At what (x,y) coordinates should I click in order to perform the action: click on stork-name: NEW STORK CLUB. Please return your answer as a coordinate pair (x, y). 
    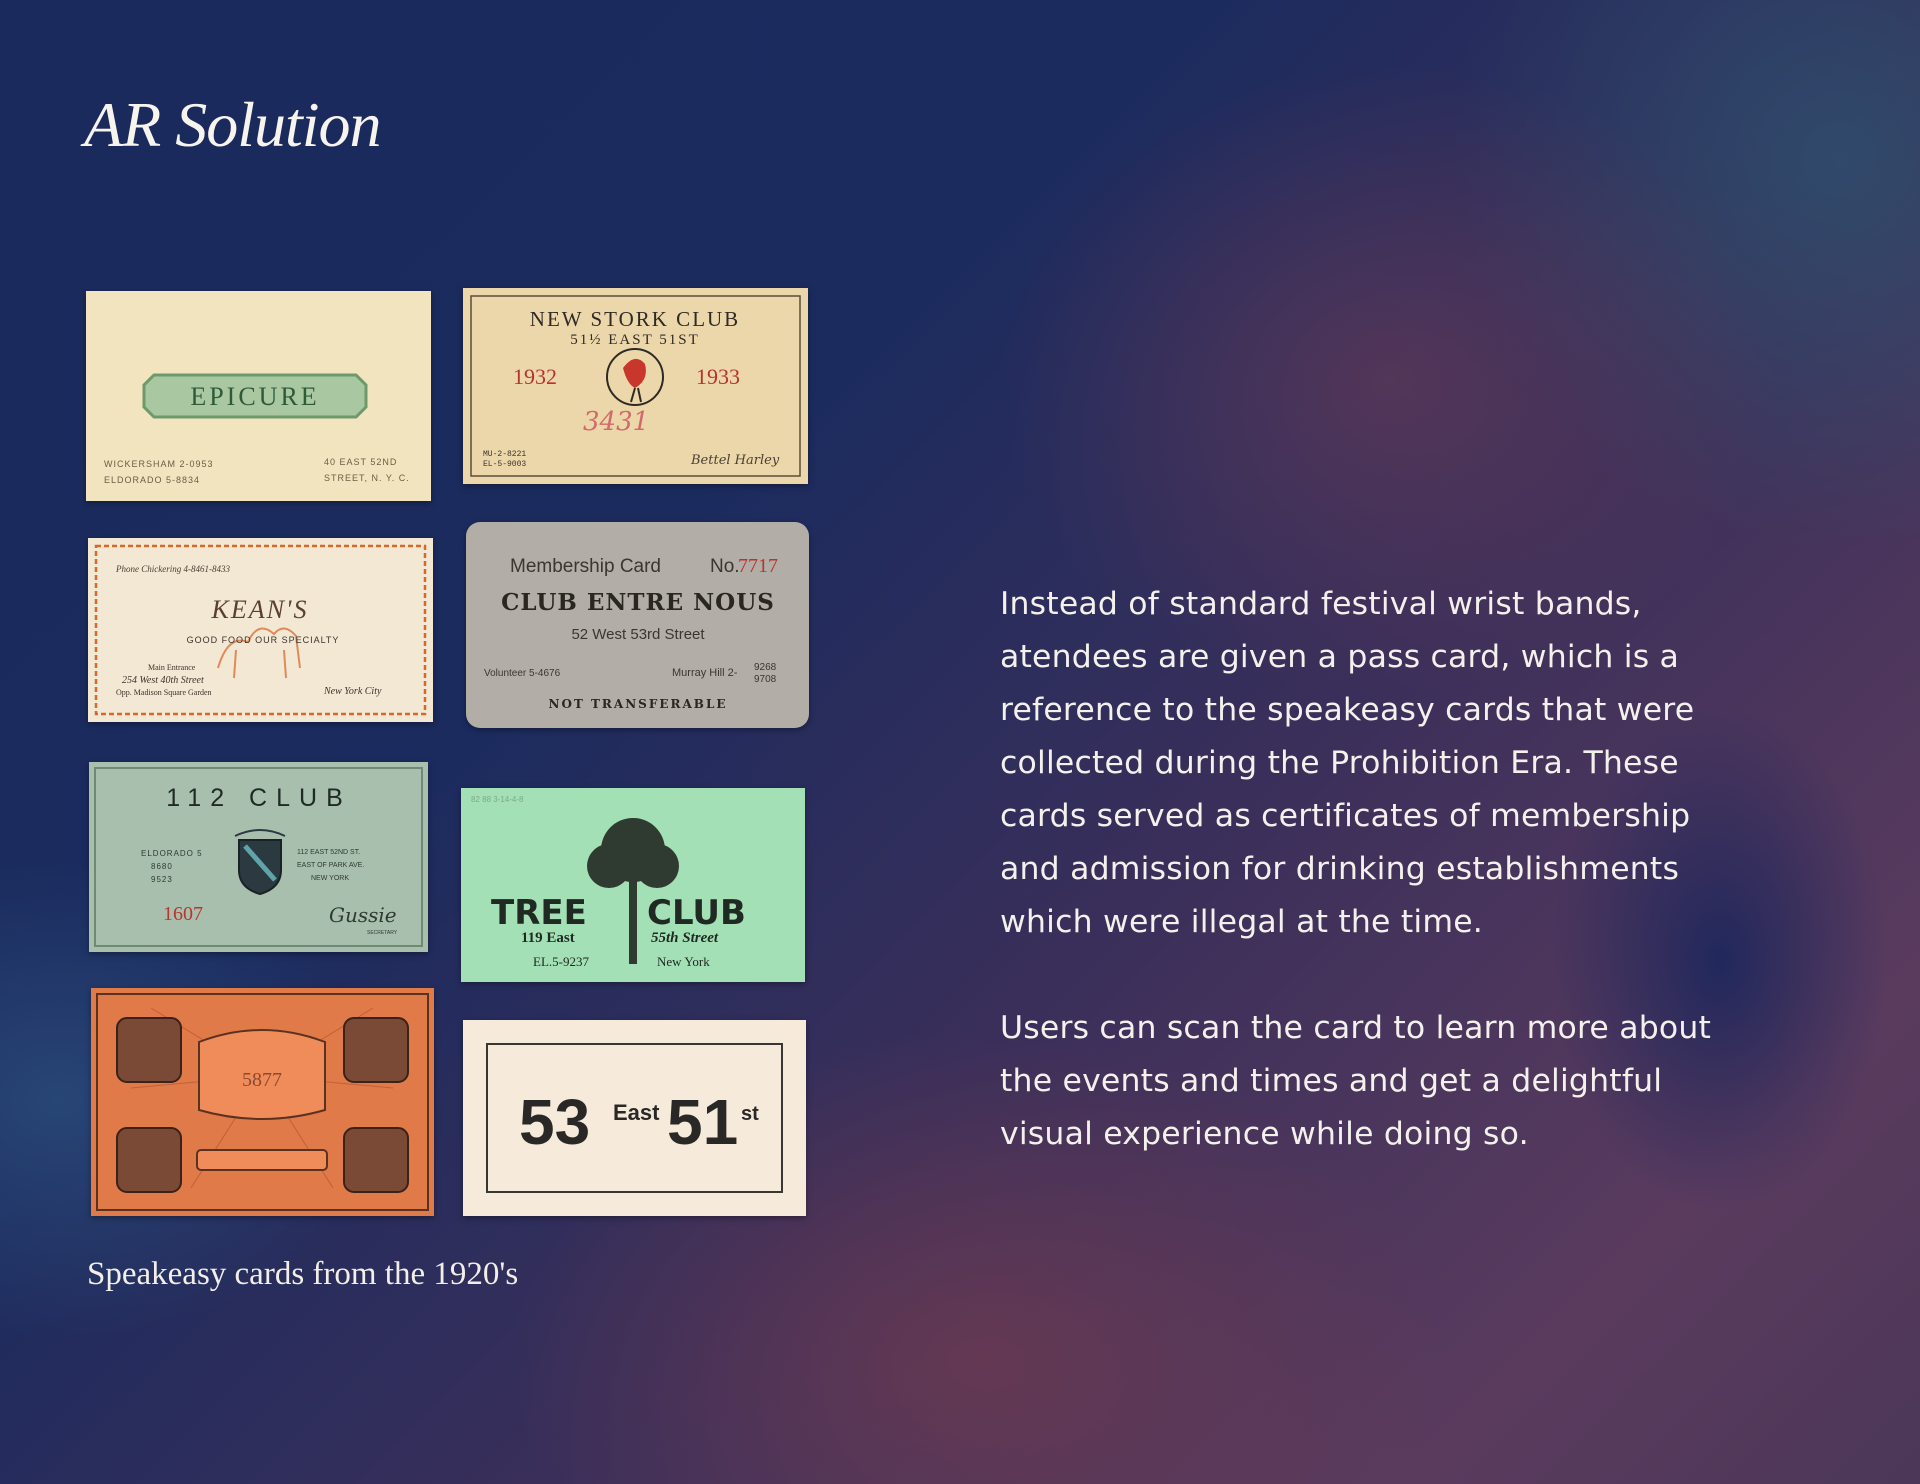
    Looking at the image, I should click on (635, 319).